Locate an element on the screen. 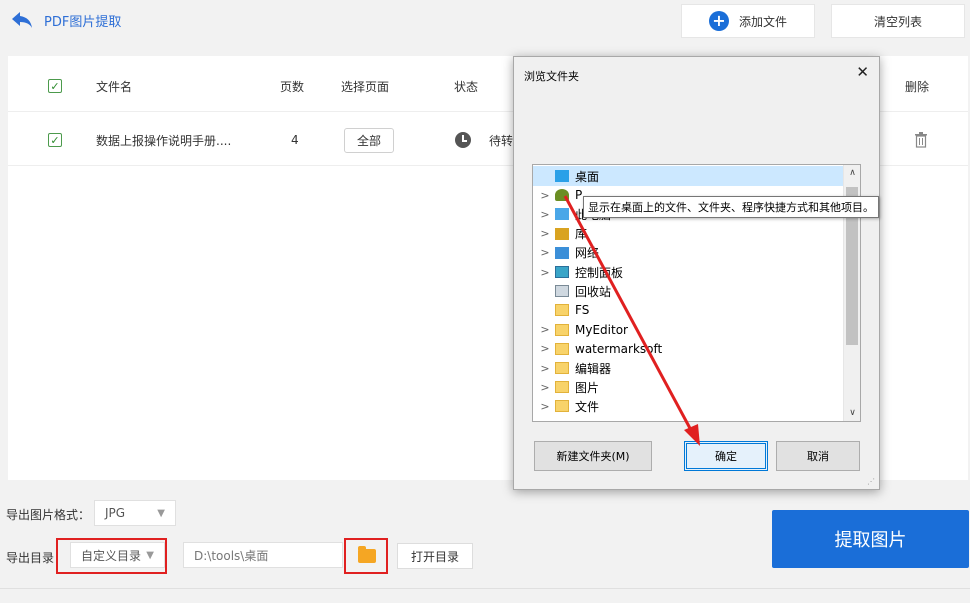 The width and height of the screenshot is (970, 603). select-pages-button: 全部 is located at coordinates (369, 140).